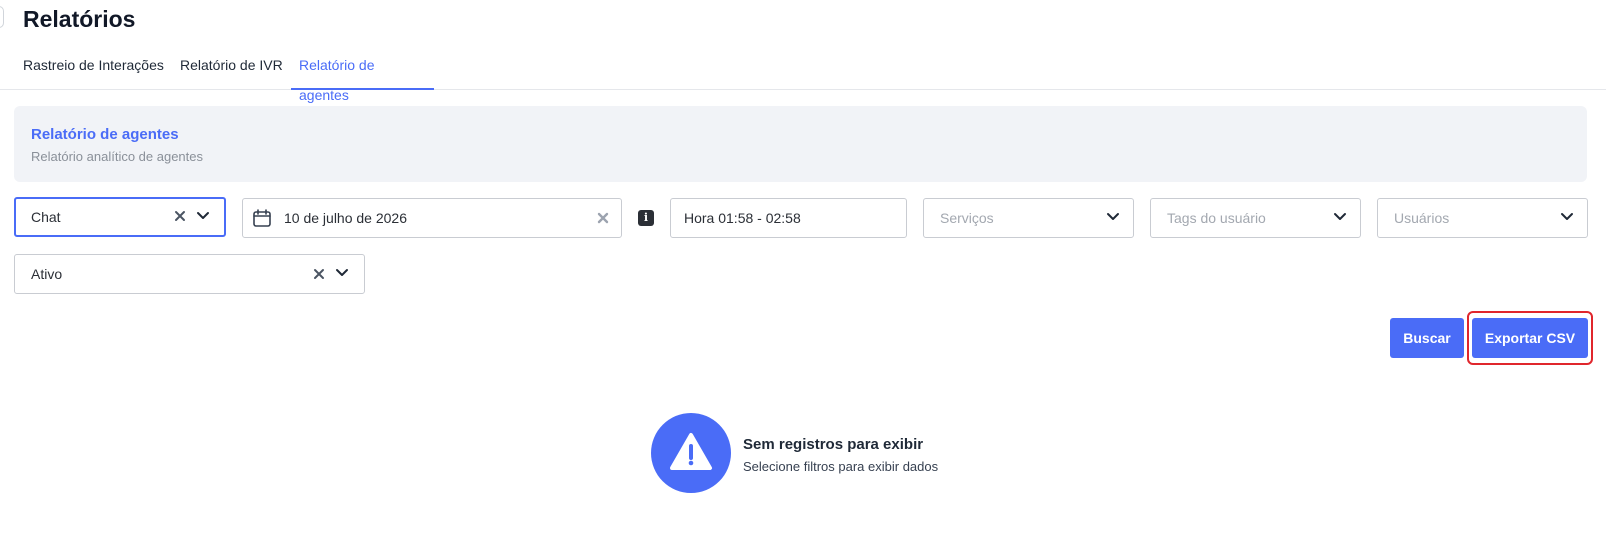  What do you see at coordinates (47, 274) in the screenshot?
I see `status-select-value: Ativo` at bounding box center [47, 274].